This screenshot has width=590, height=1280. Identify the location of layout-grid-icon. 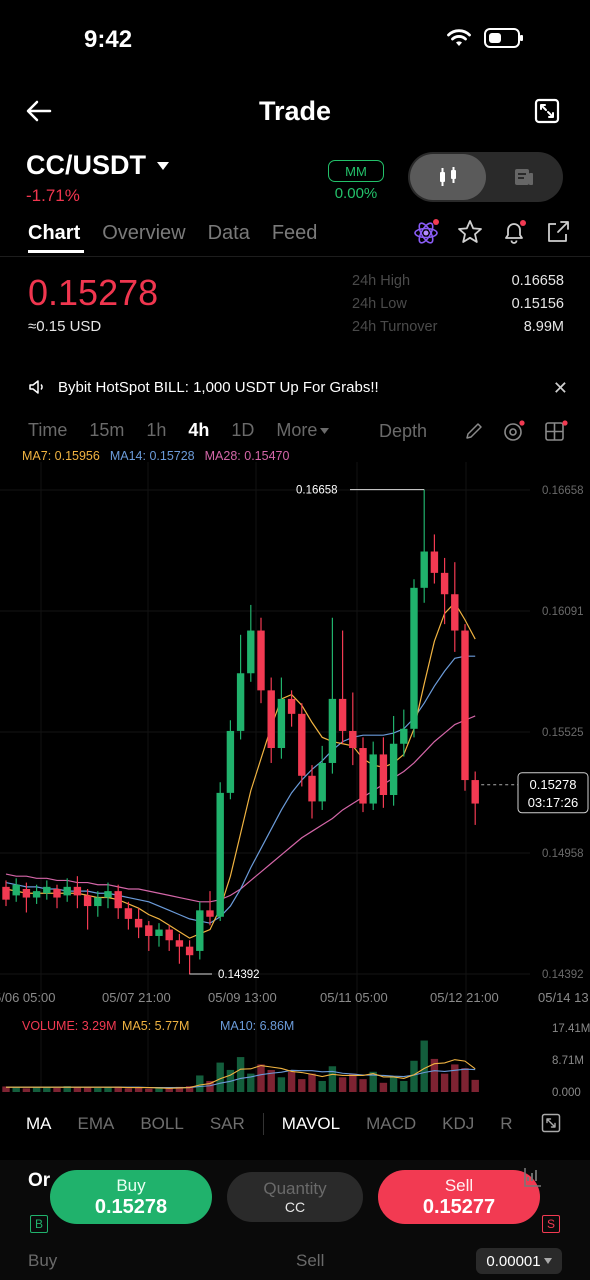
(556, 431).